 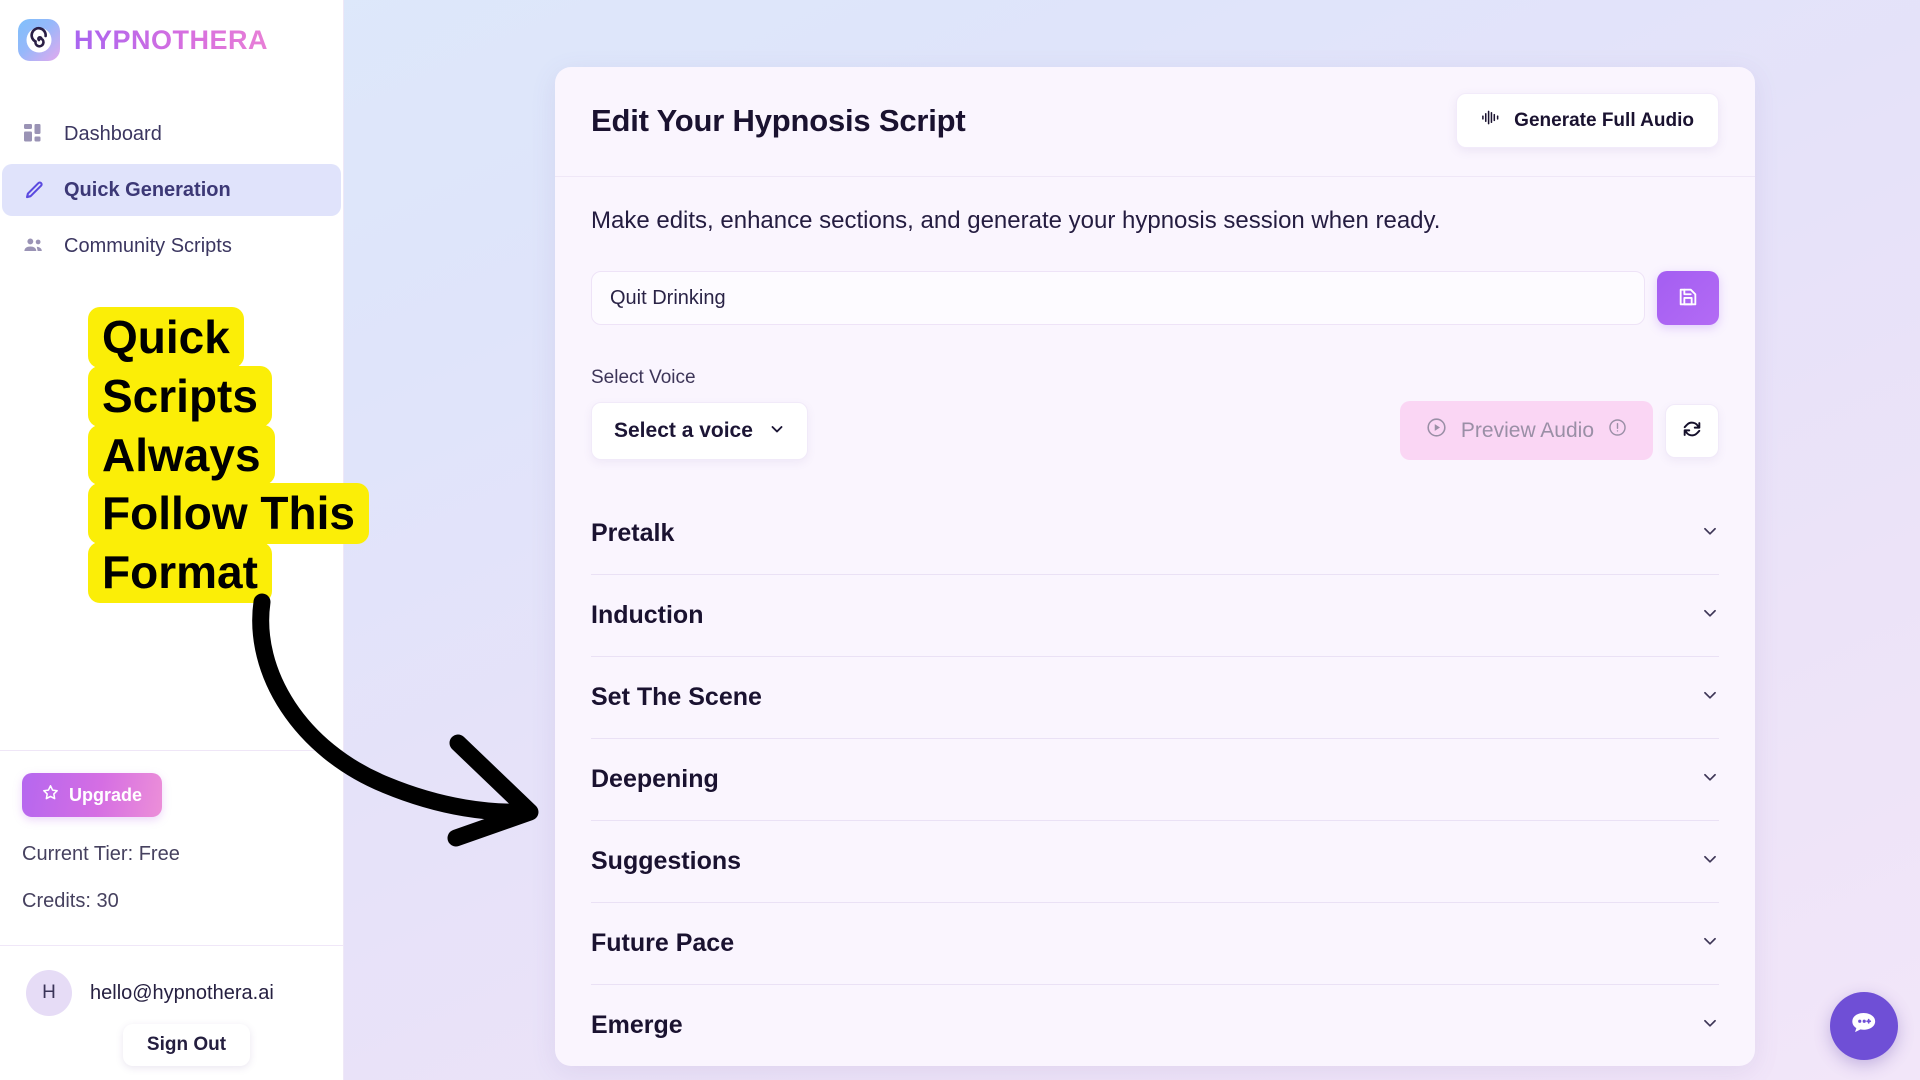 What do you see at coordinates (1155, 697) in the screenshot?
I see `section-row: Set The Scene` at bounding box center [1155, 697].